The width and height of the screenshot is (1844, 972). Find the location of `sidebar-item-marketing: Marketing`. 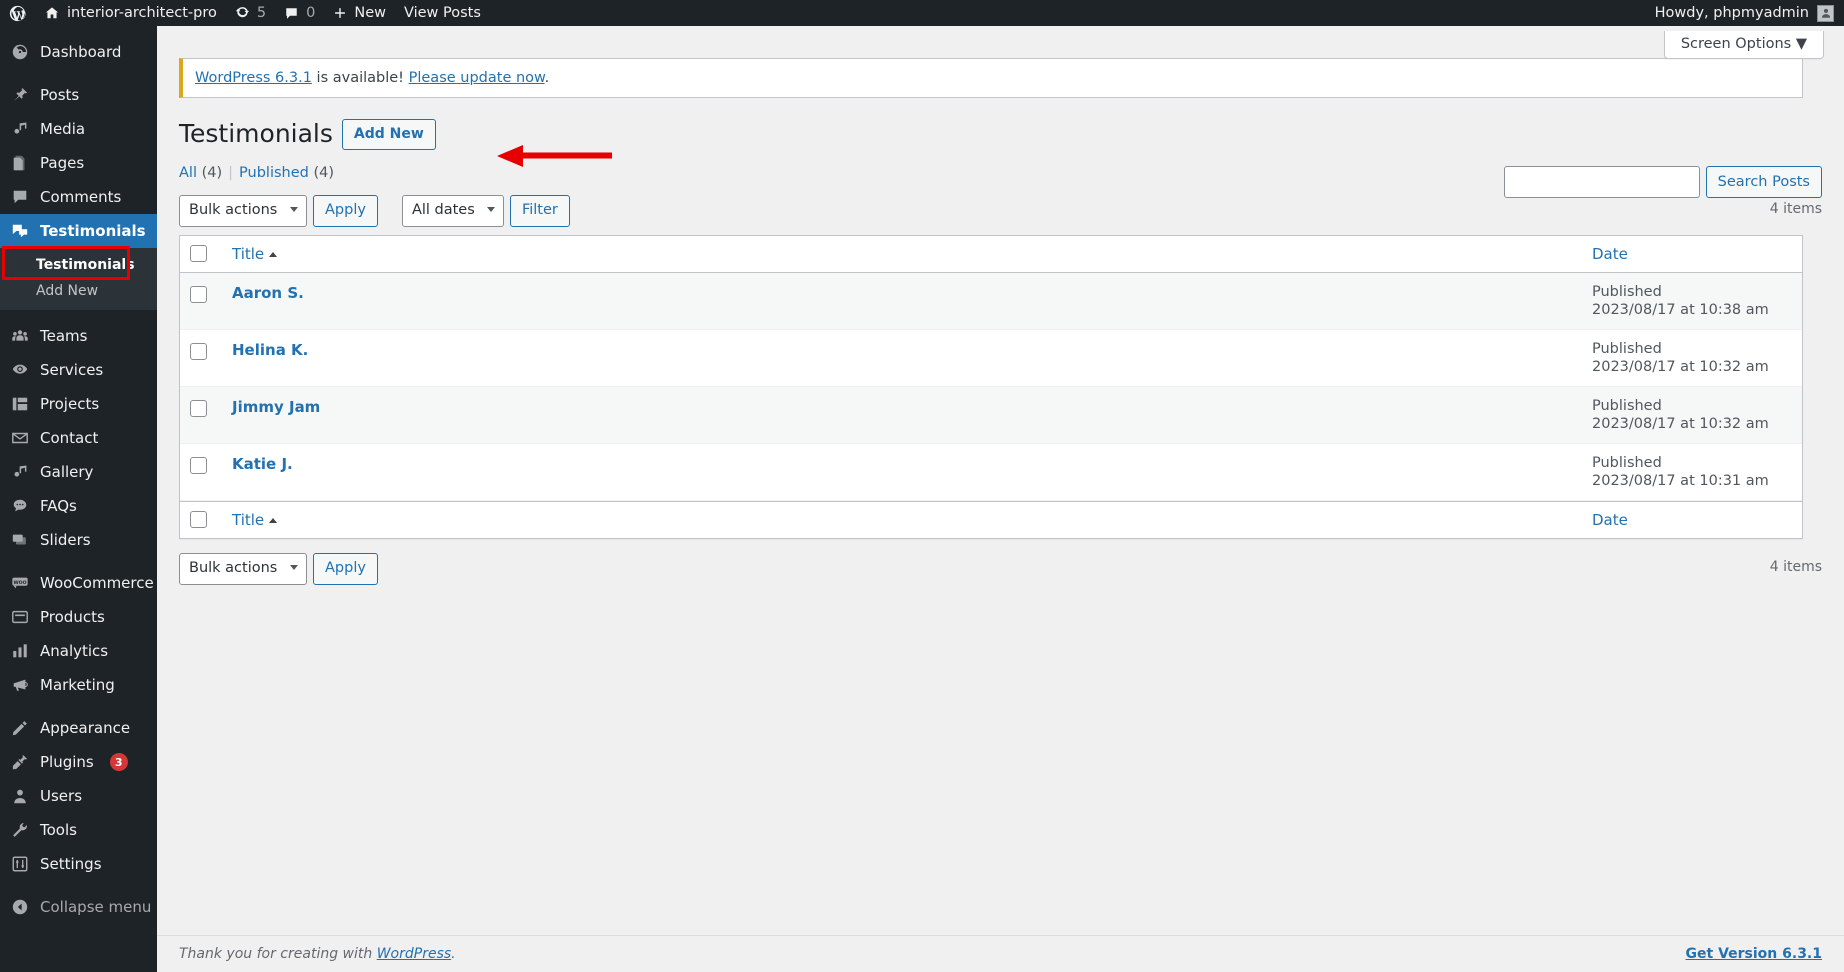

sidebar-item-marketing: Marketing is located at coordinates (78, 685).